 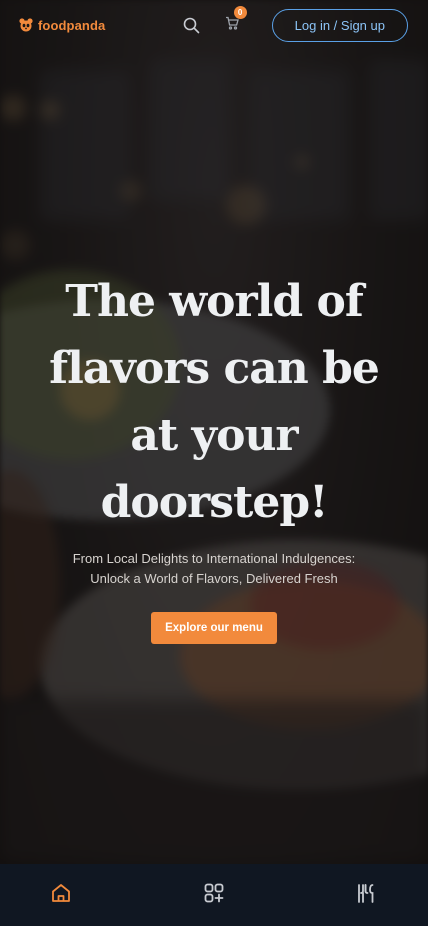 I want to click on menu-utensils-icon, so click(x=367, y=895).